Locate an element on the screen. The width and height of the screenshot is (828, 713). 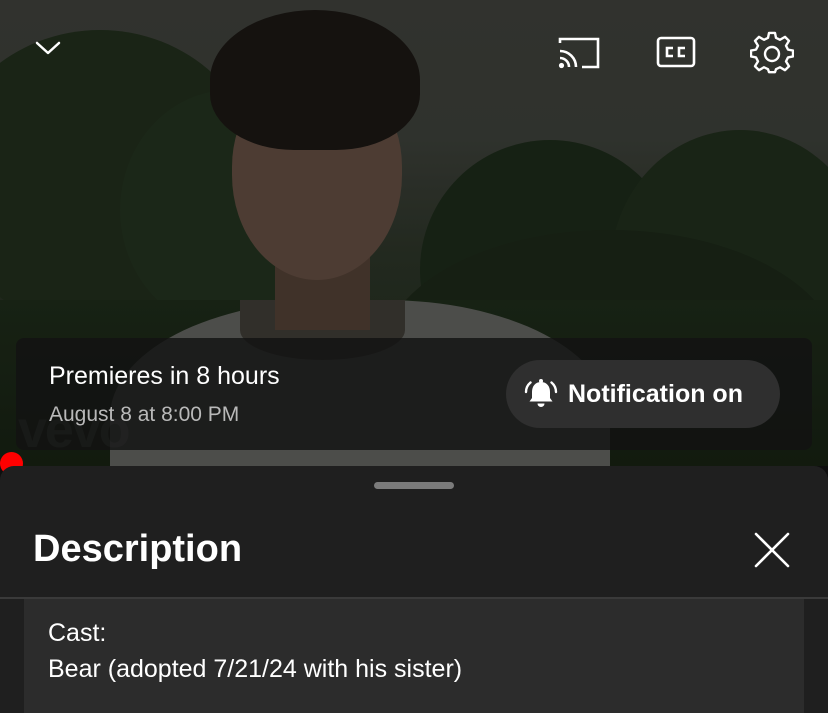
bell-ringing-icon is located at coordinates (541, 393).